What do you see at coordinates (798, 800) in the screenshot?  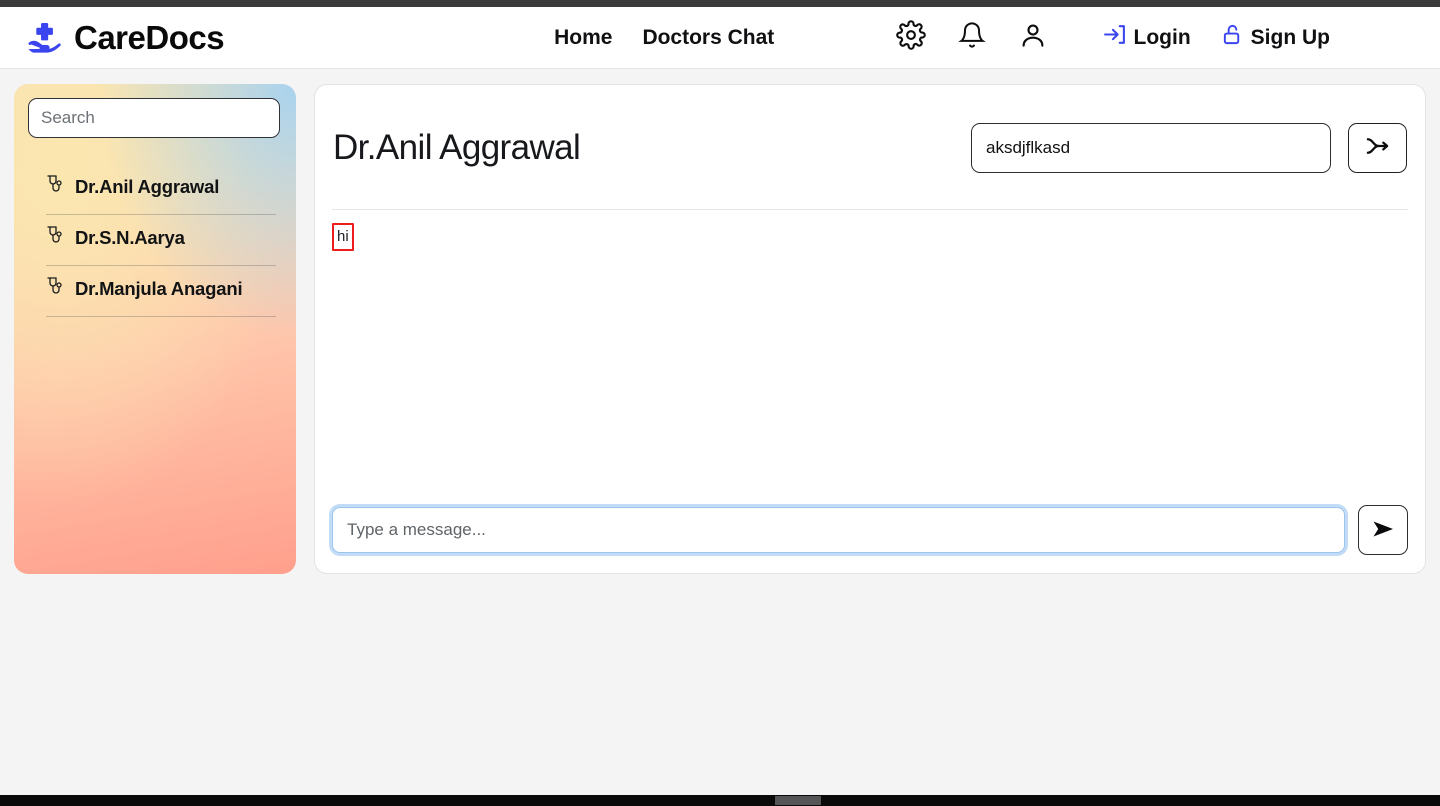 I see `scrollbar-thumb` at bounding box center [798, 800].